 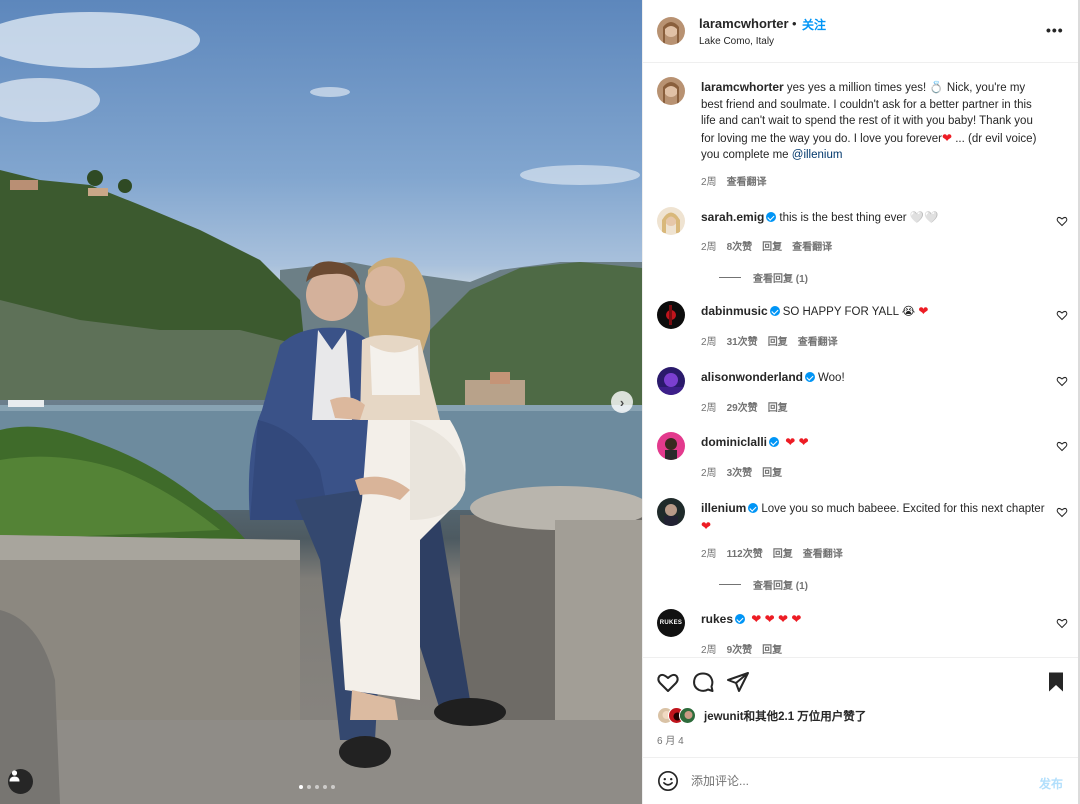 What do you see at coordinates (622, 402) in the screenshot?
I see `next-image-button: ›` at bounding box center [622, 402].